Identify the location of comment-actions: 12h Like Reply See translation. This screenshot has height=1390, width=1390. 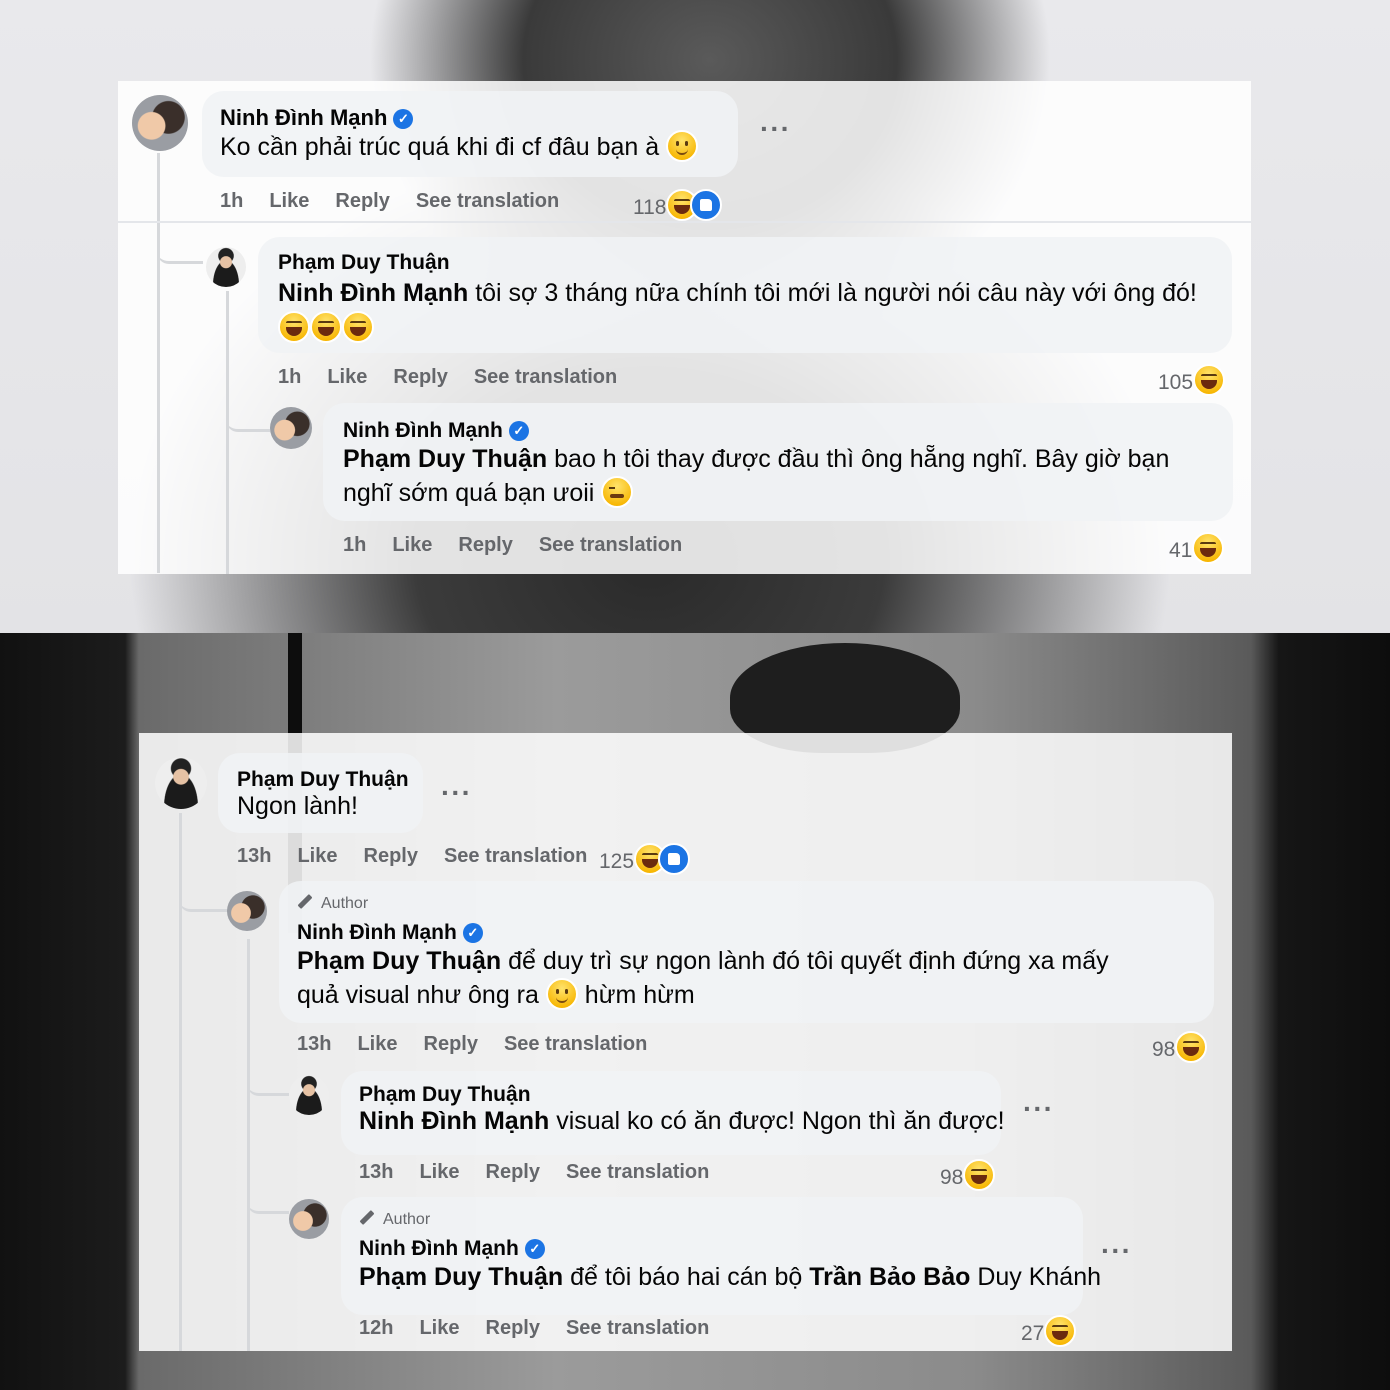
(547, 1328).